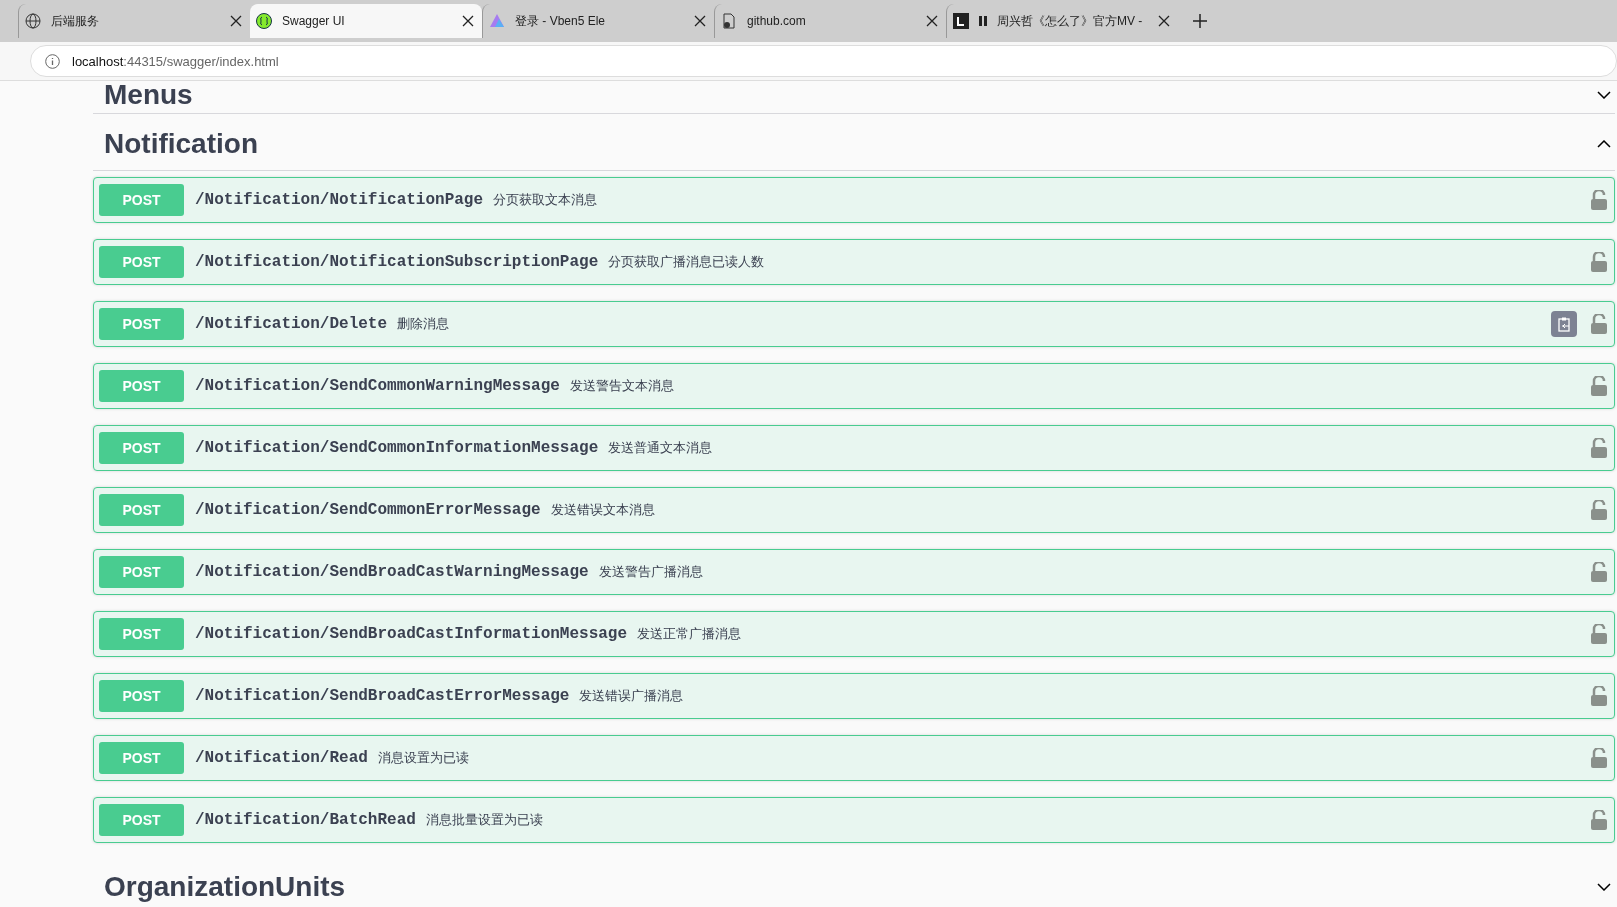 The image size is (1617, 907). Describe the element at coordinates (392, 572) in the screenshot. I see `endpoint-path: /Notification/SendBroadCastWarningMessage` at that location.